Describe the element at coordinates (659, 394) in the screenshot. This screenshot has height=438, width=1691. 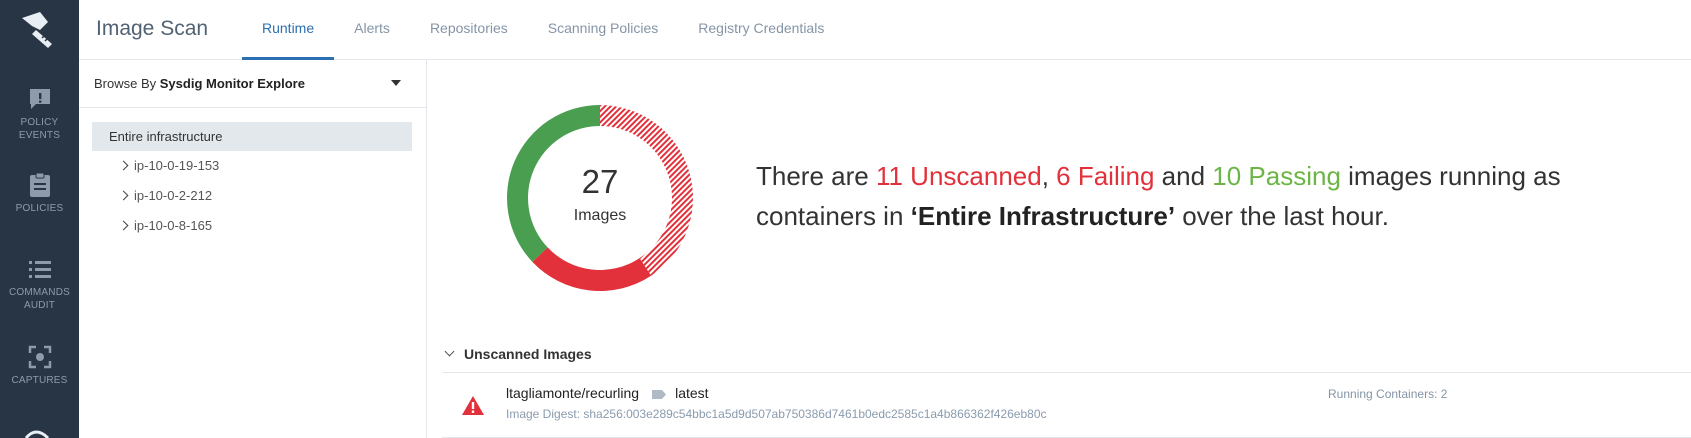
I see `tag-icon` at that location.